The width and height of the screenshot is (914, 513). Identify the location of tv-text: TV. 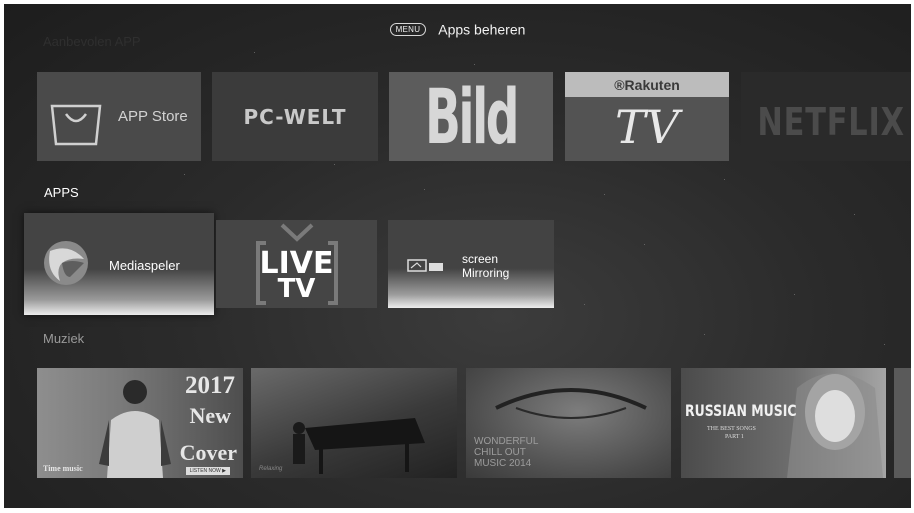
(296, 289).